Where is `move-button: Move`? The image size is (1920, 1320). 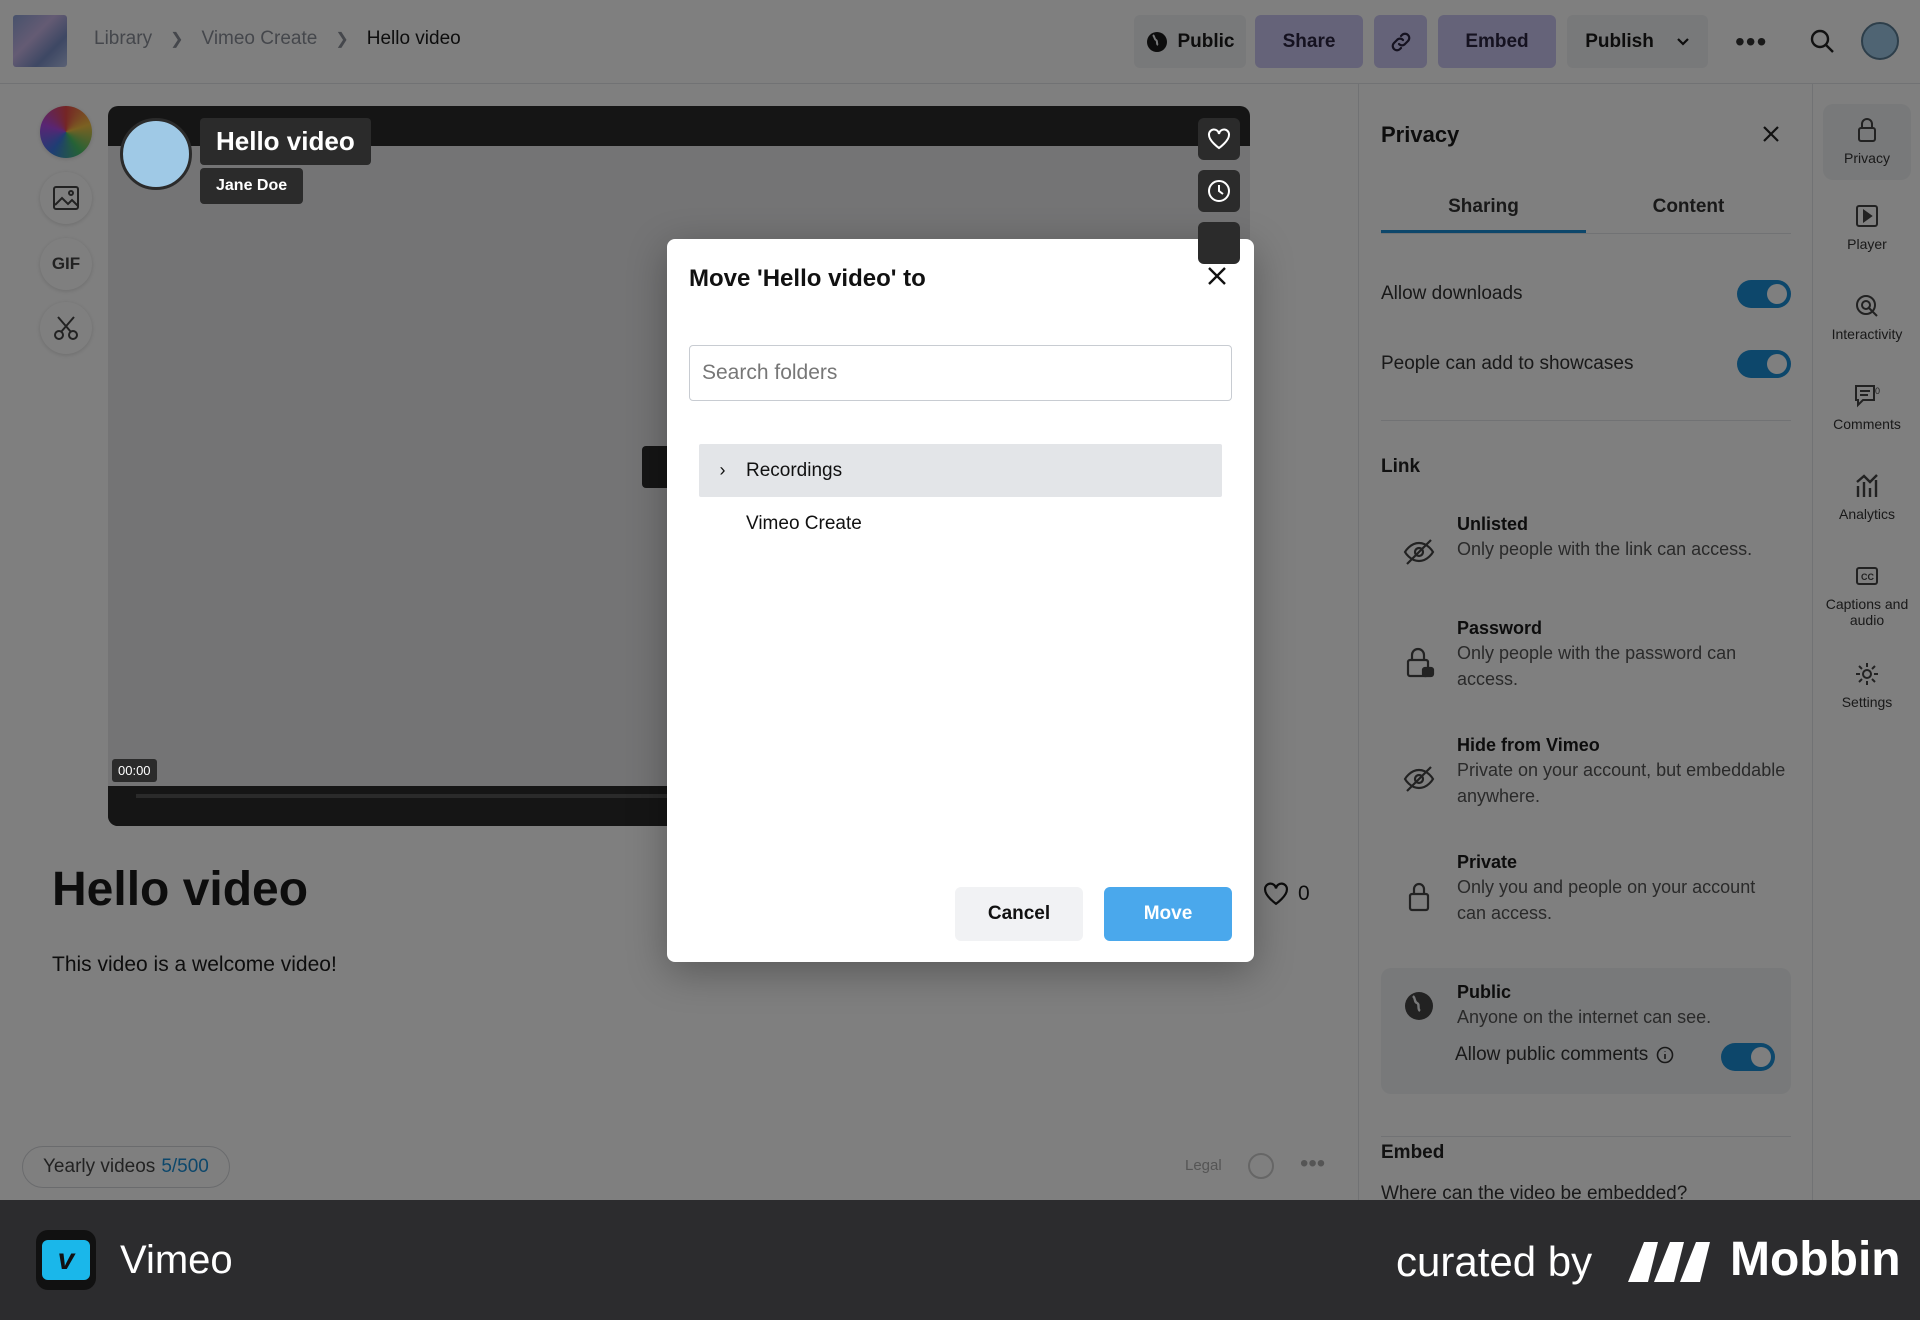 move-button: Move is located at coordinates (1168, 914).